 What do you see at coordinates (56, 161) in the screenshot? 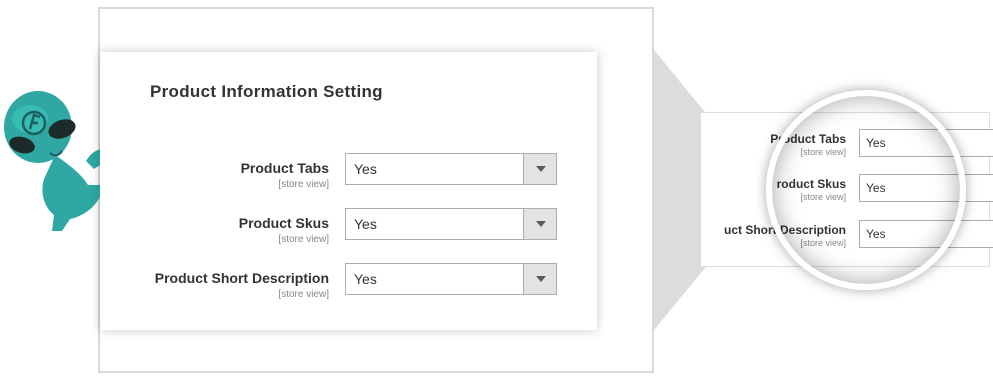
I see `alien-mascot-icon` at bounding box center [56, 161].